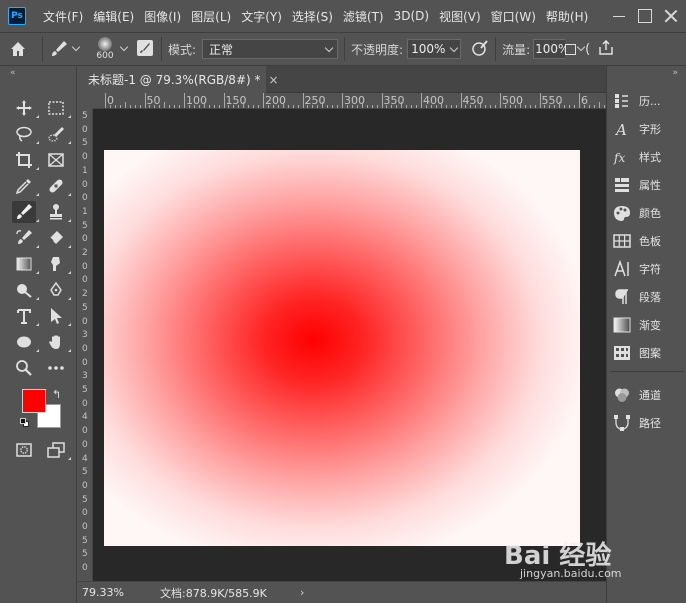 This screenshot has height=603, width=686. I want to click on healing-brush-tool, so click(57, 186).